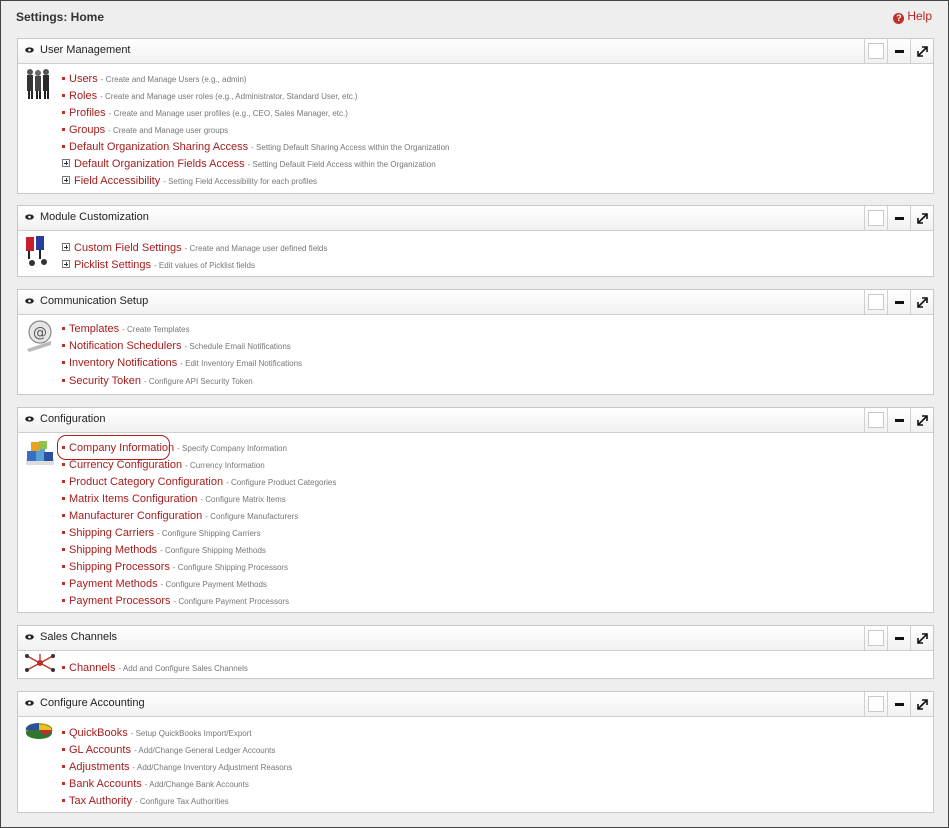 Image resolution: width=949 pixels, height=828 pixels. I want to click on field-accessibility-link: Field Accessibility, so click(117, 181).